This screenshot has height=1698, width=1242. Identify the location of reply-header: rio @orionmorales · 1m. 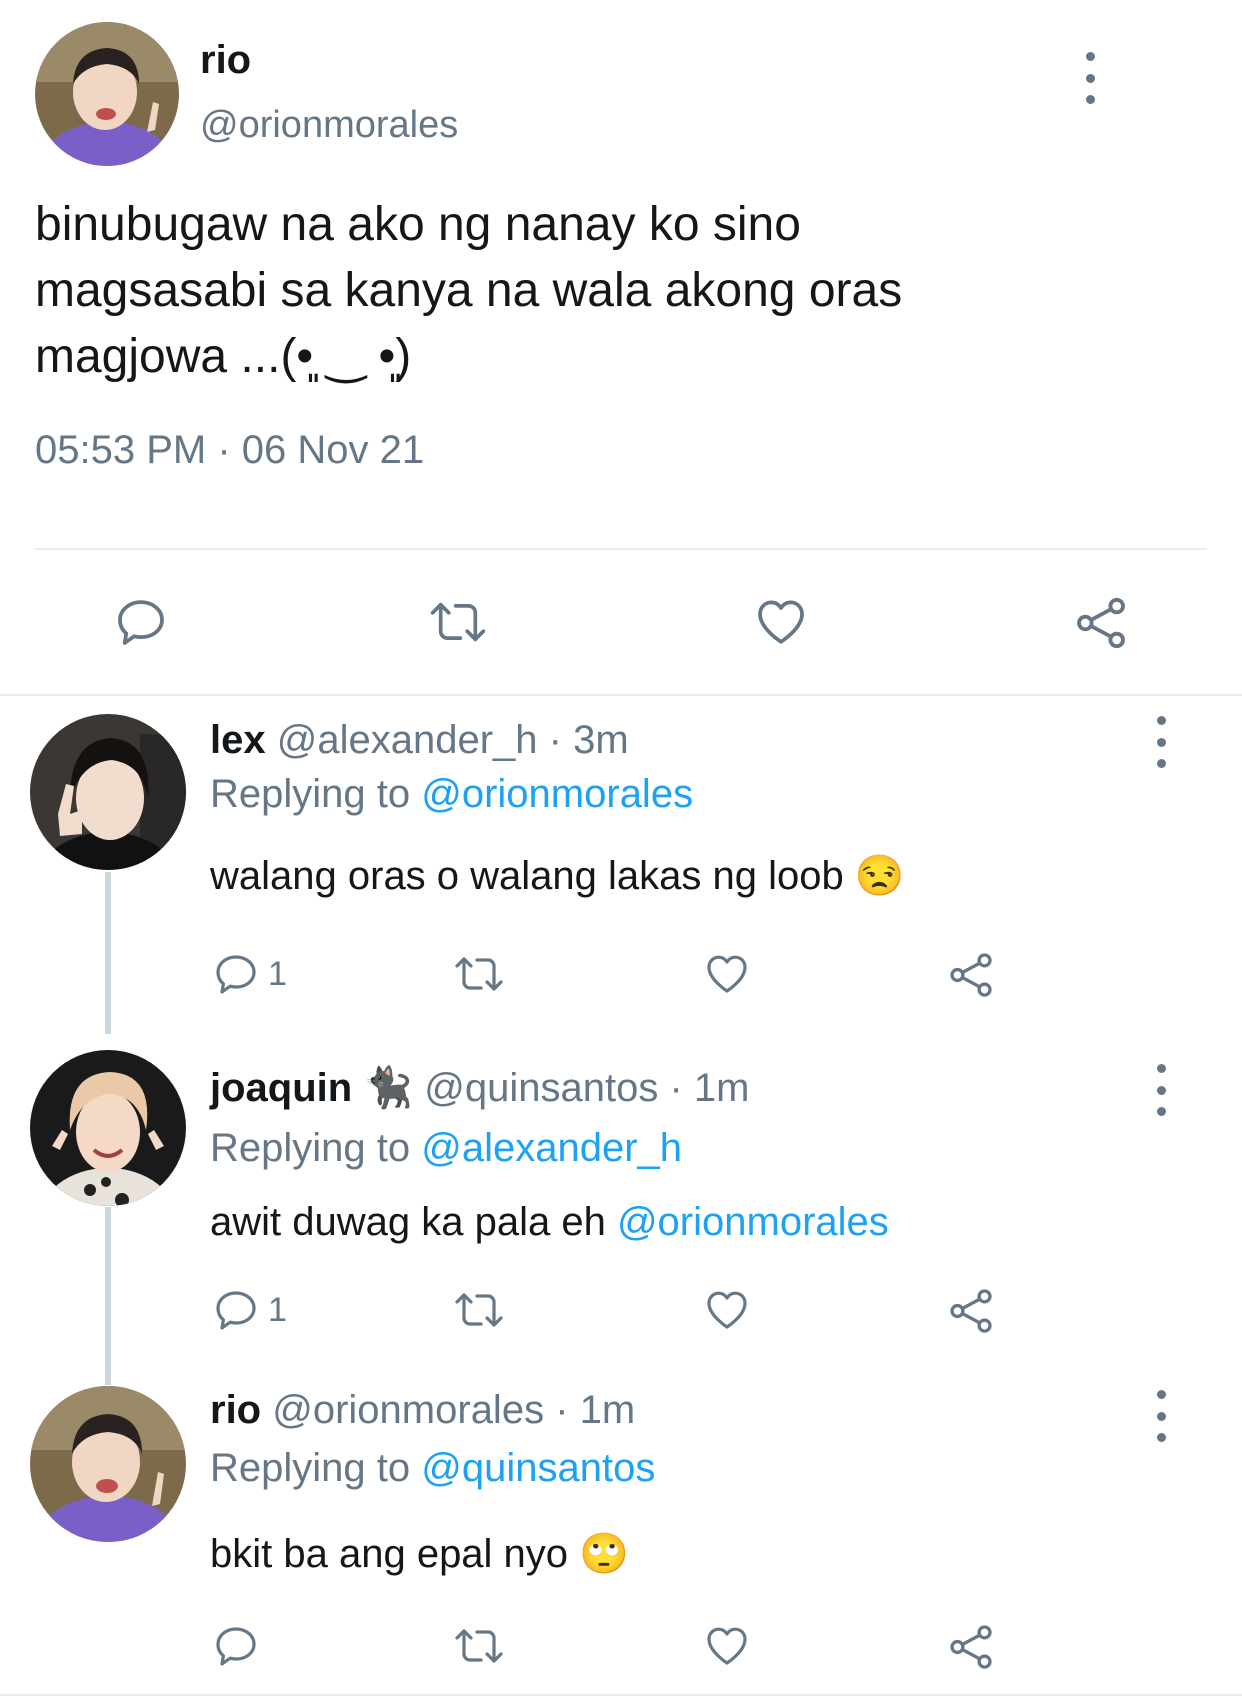
(422, 1410).